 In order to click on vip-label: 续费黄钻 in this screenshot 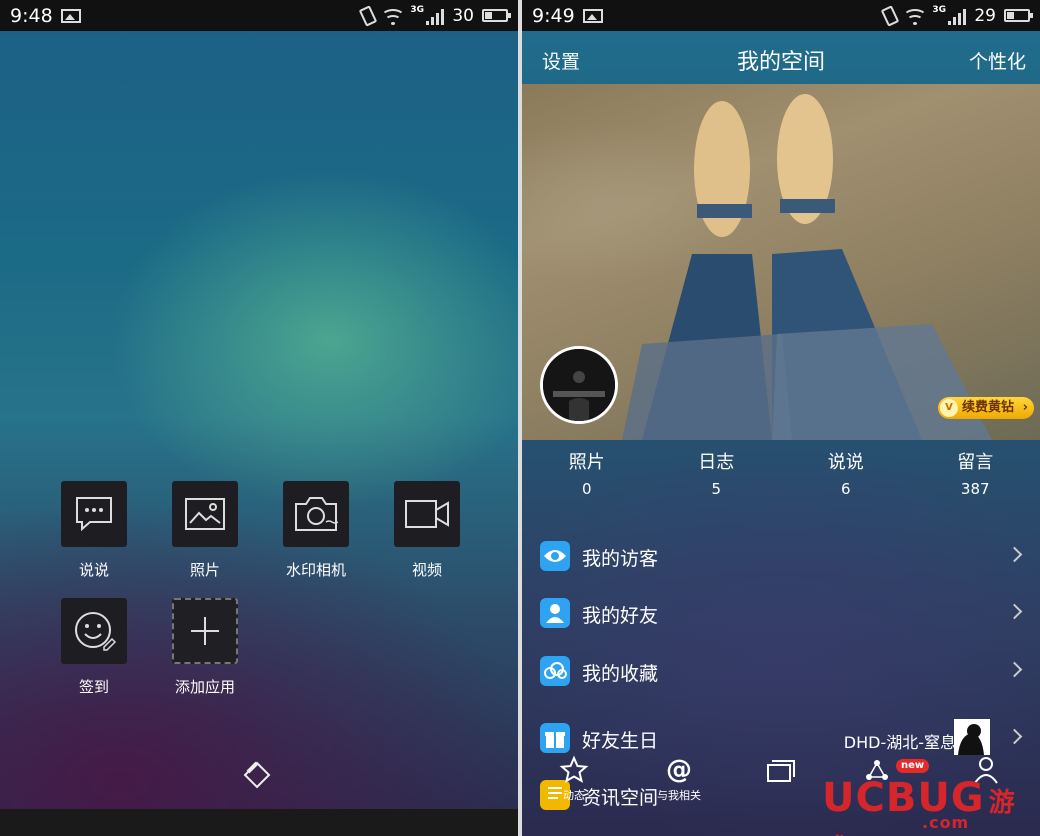, I will do `click(987, 407)`.